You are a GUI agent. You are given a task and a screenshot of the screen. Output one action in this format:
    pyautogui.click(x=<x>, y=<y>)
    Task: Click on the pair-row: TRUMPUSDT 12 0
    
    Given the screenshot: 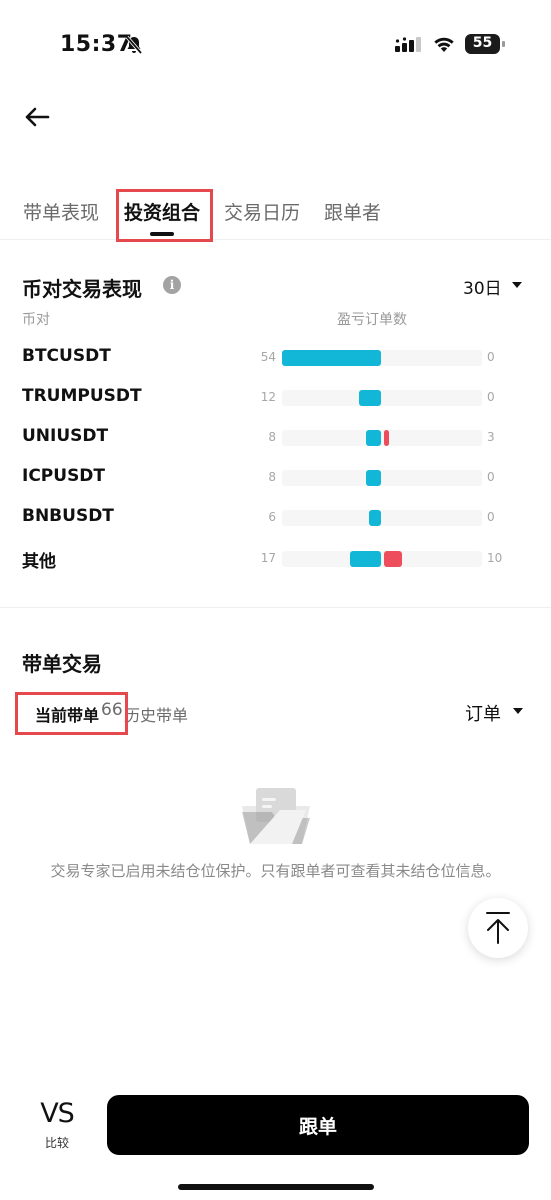 What is the action you would take?
    pyautogui.click(x=275, y=398)
    